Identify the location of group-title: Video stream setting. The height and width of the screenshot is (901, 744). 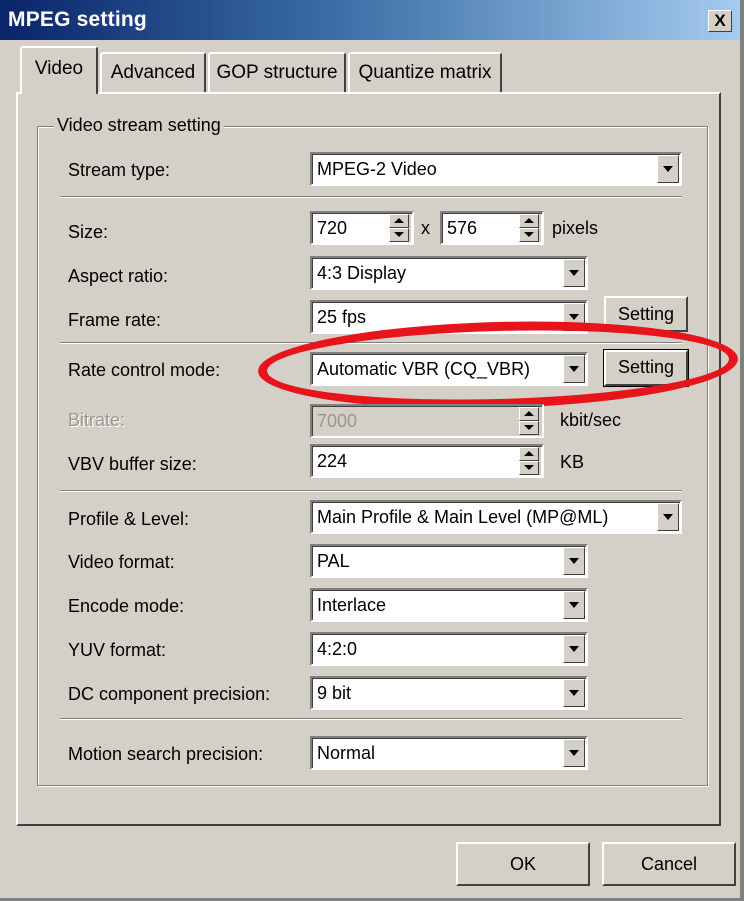
(139, 125).